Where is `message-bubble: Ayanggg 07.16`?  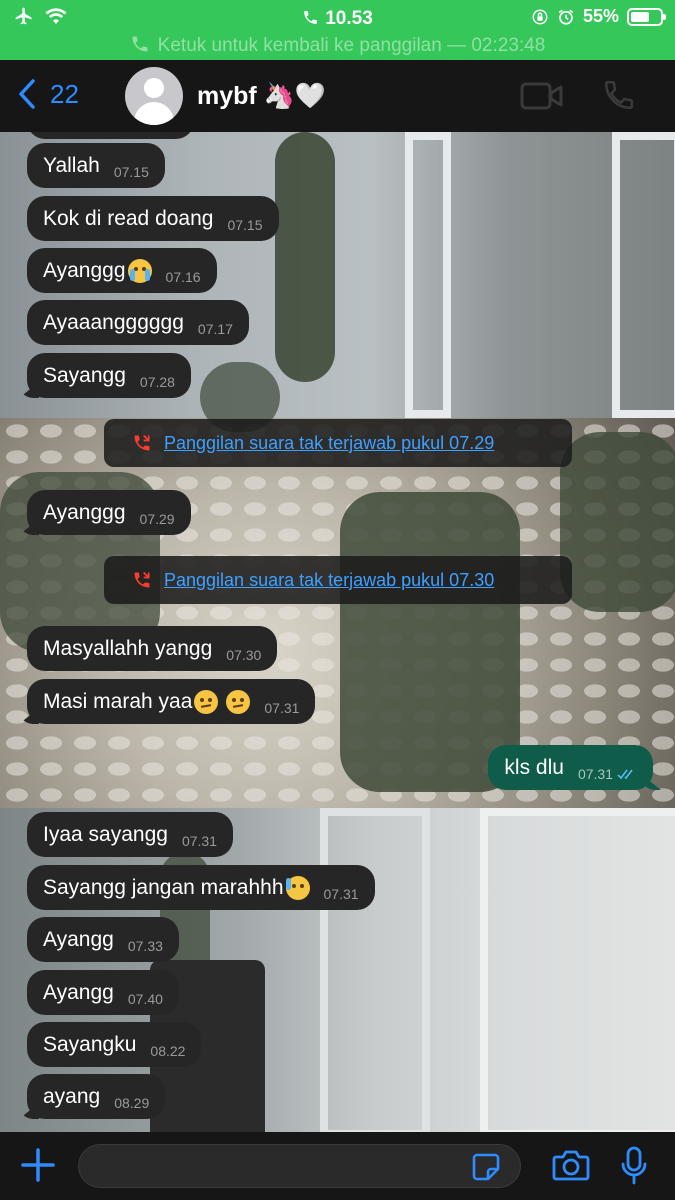
message-bubble: Ayanggg 07.16 is located at coordinates (122, 270).